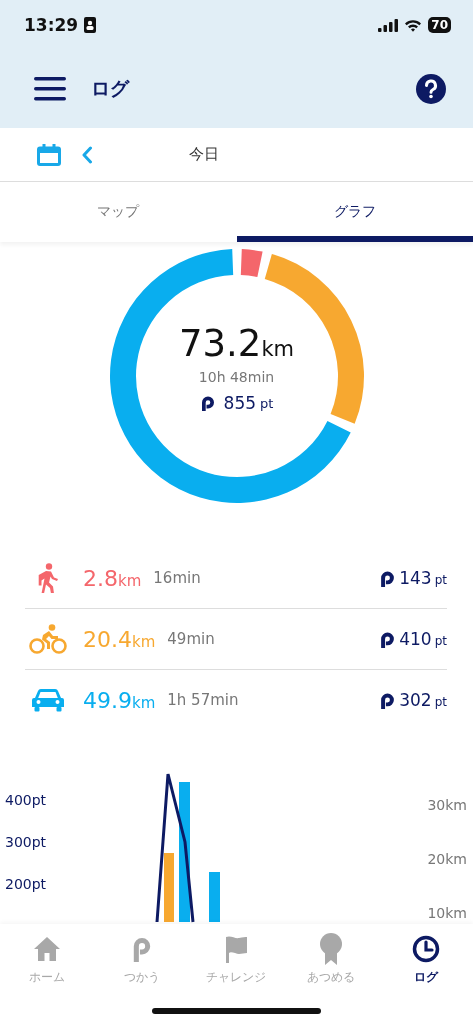 This screenshot has width=473, height=1024. Describe the element at coordinates (413, 25) in the screenshot. I see `wifi-icon` at that location.